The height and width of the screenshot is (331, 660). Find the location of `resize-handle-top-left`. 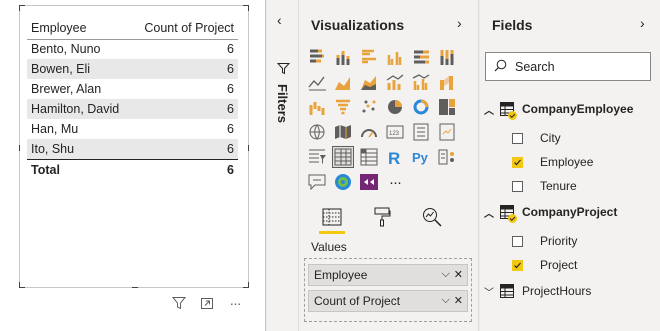

resize-handle-top-left is located at coordinates (22, 8).